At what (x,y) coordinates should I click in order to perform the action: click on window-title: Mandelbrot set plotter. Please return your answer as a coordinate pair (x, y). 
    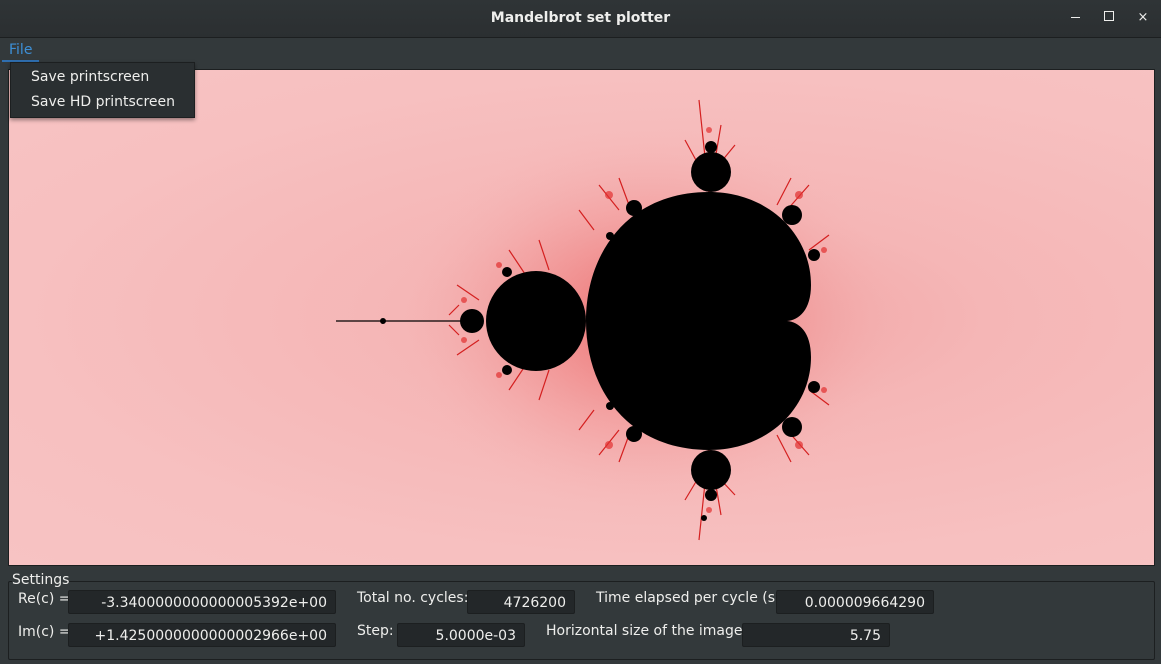
    Looking at the image, I should click on (580, 18).